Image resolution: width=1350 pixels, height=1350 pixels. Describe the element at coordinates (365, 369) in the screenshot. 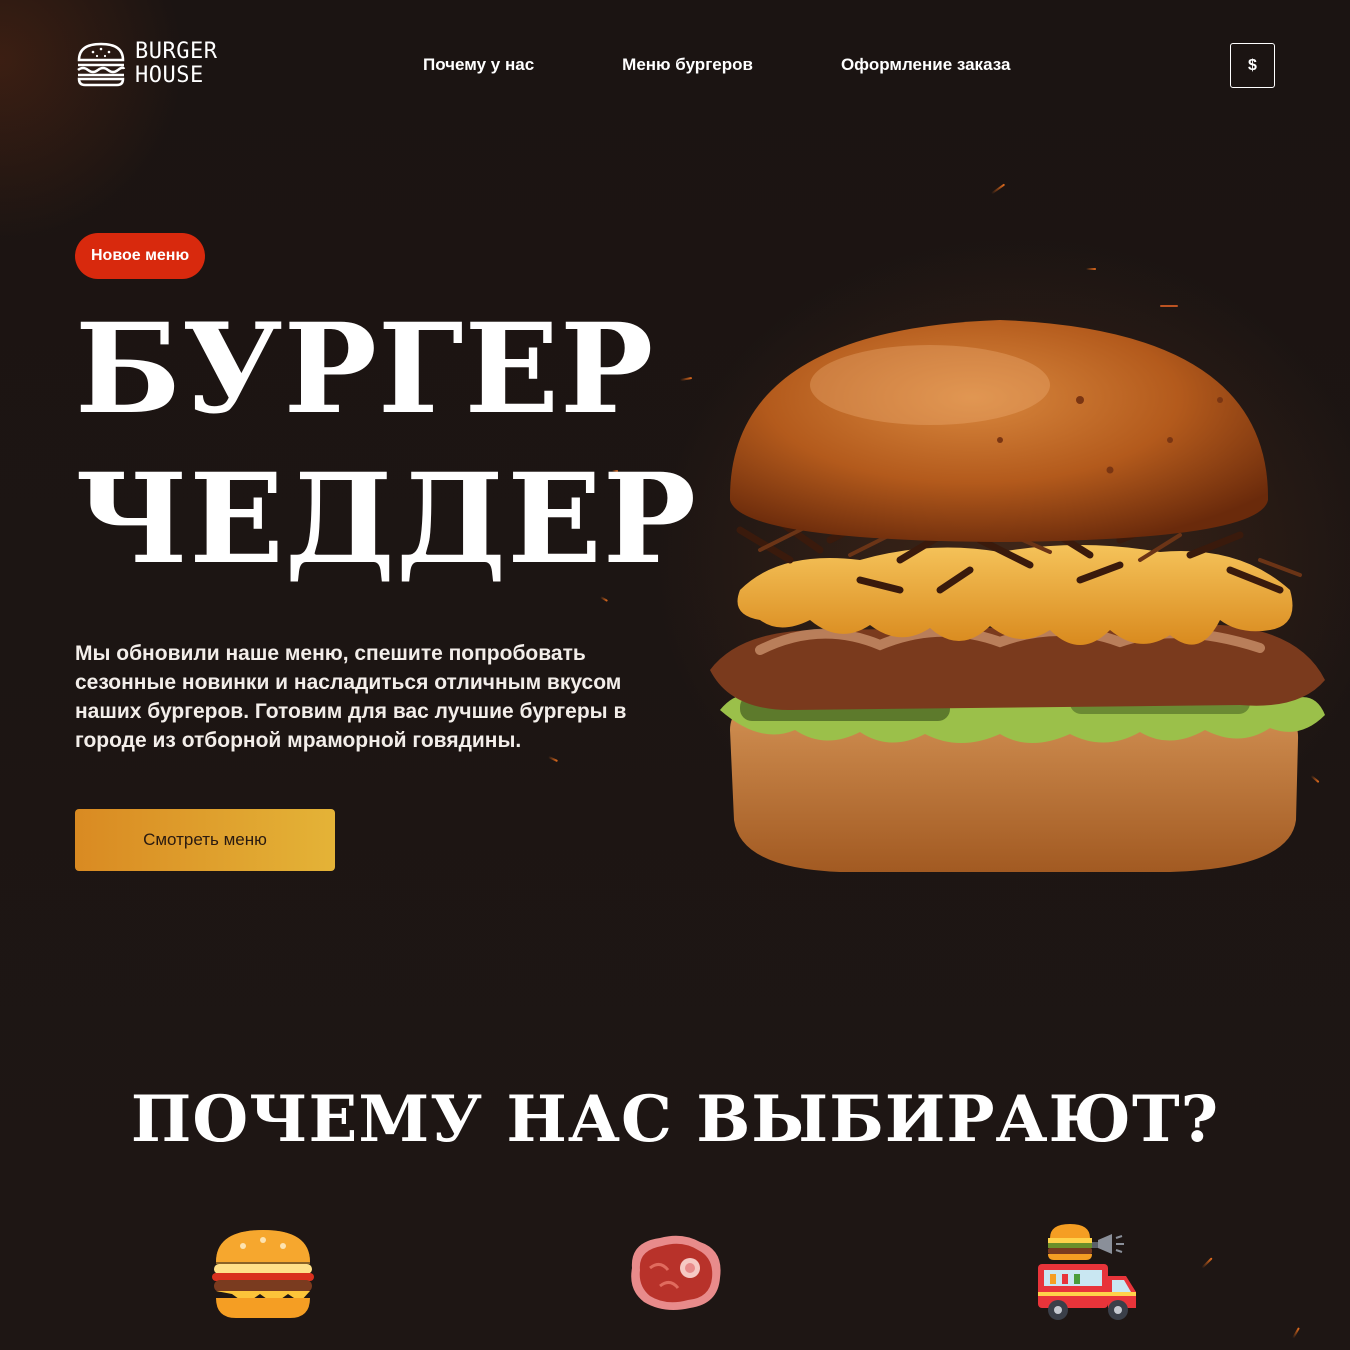

I see `hero-title-line1: БУРГЕР` at that location.